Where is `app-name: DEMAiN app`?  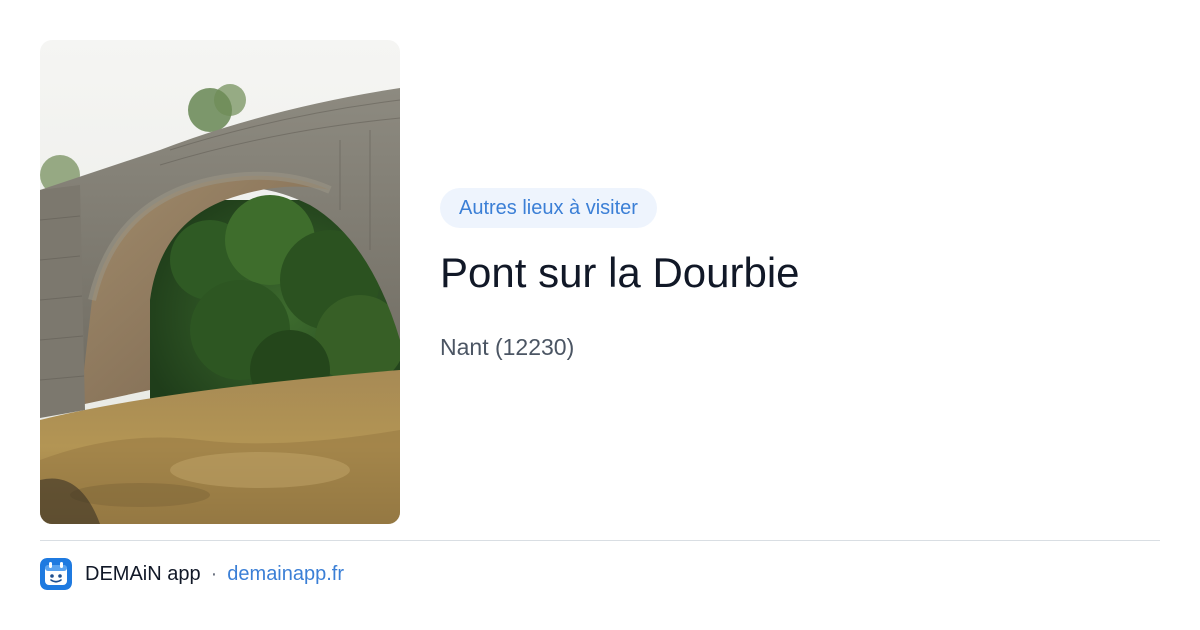 app-name: DEMAiN app is located at coordinates (143, 573).